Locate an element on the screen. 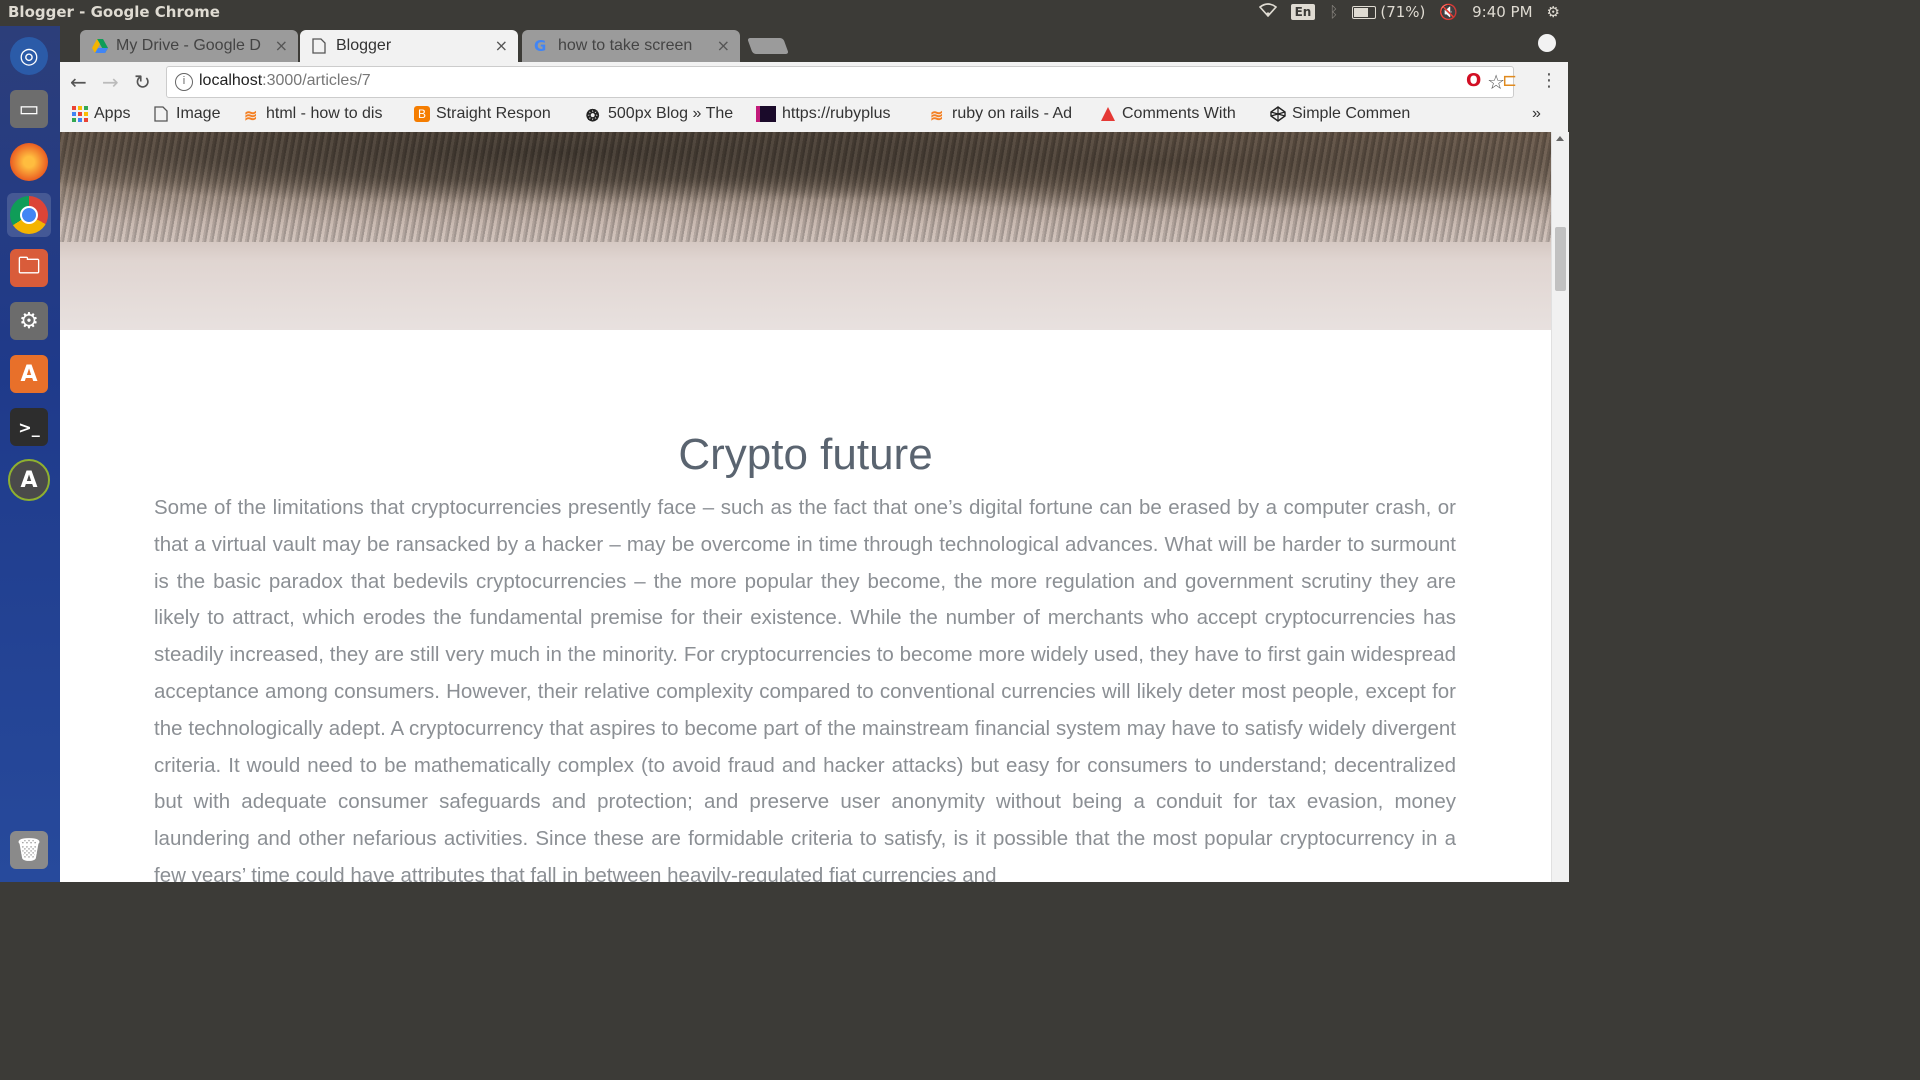  ubuntu-dash-icon: ◎ is located at coordinates (29, 56).